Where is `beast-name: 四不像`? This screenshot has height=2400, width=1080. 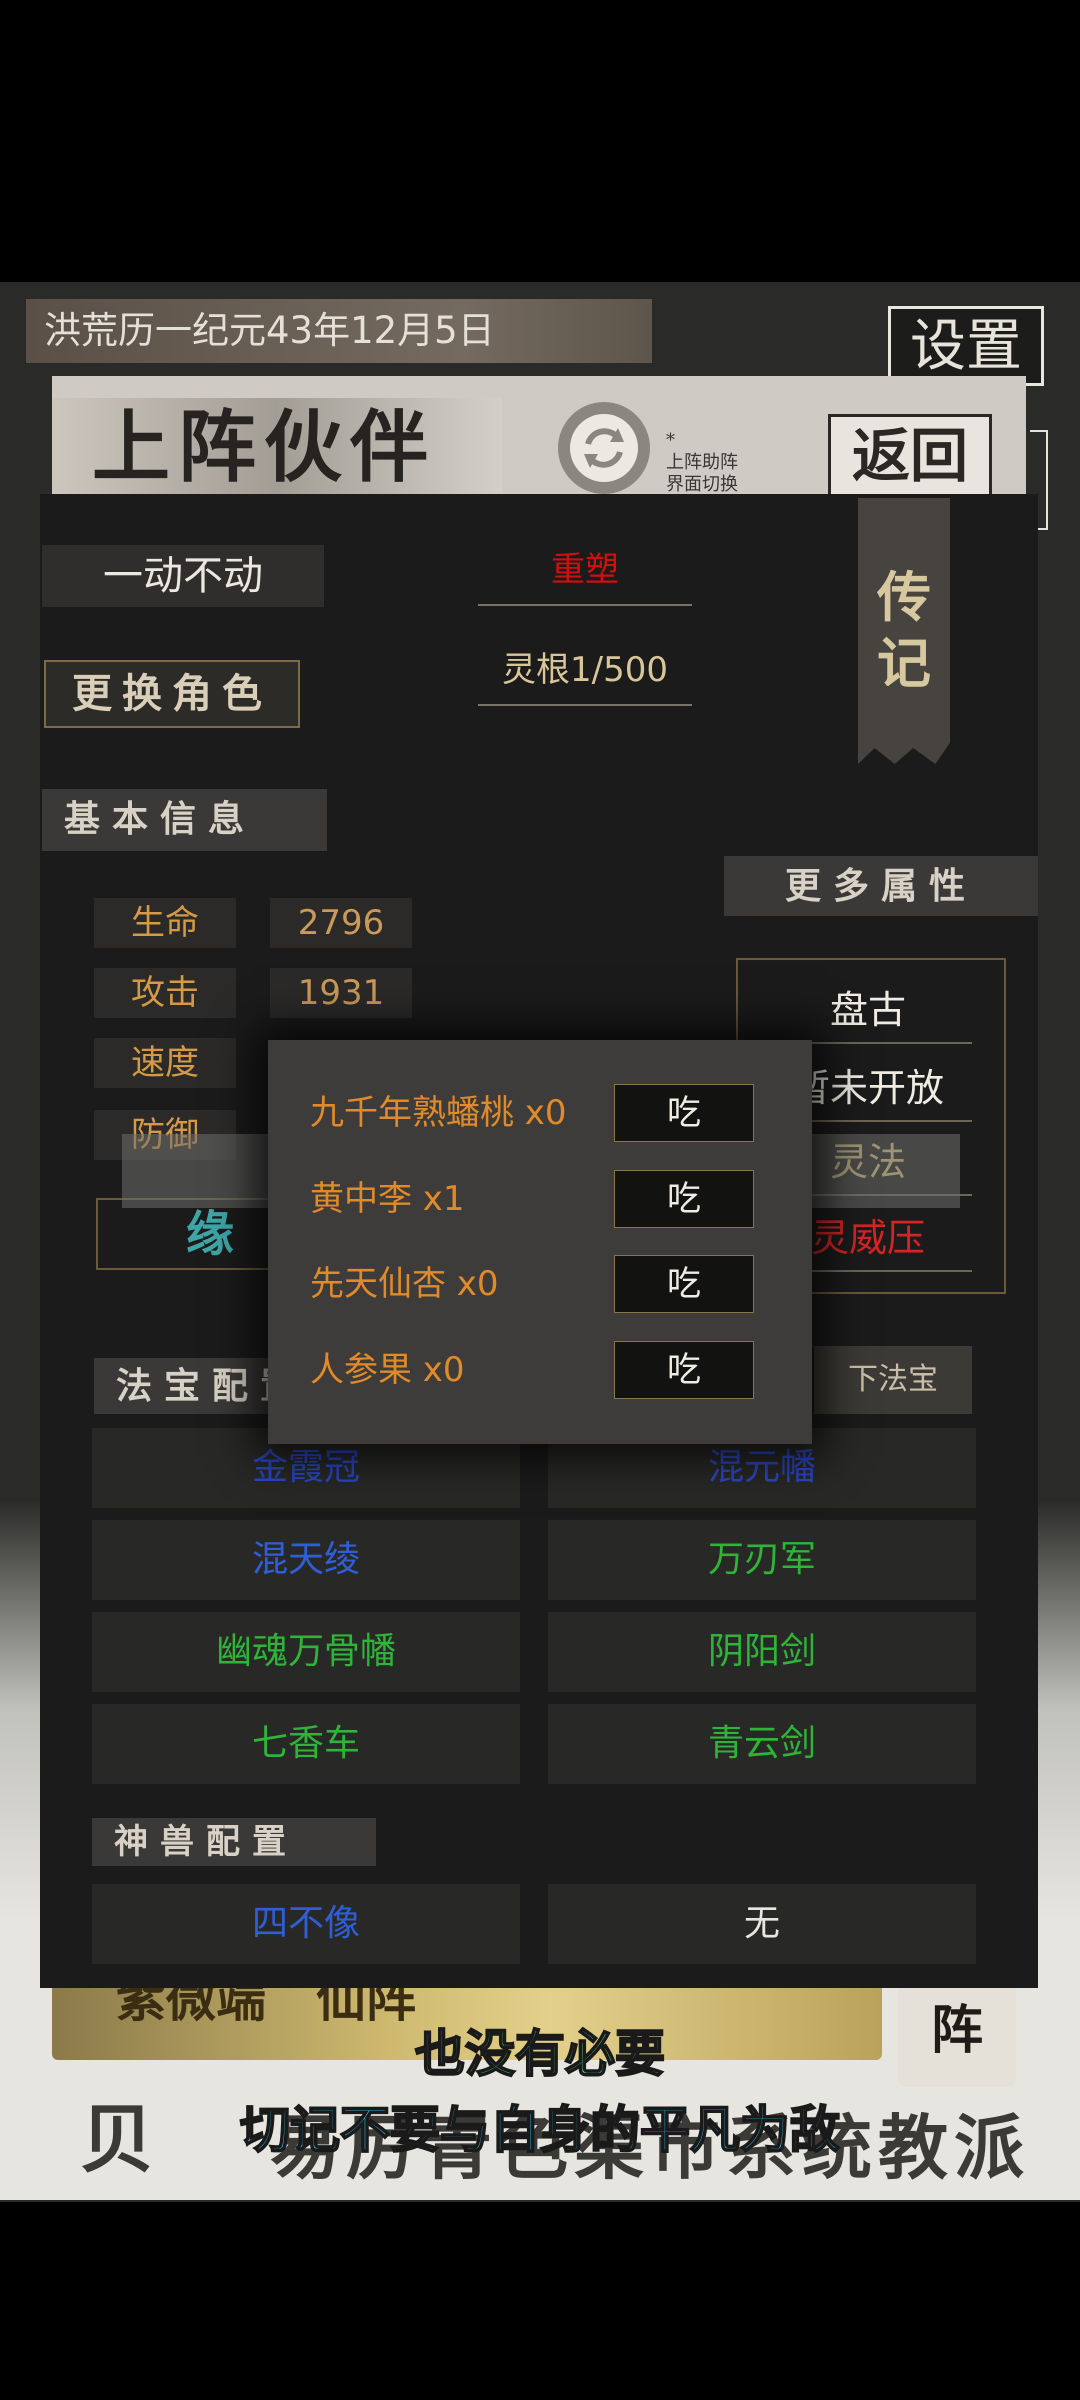 beast-name: 四不像 is located at coordinates (305, 1923).